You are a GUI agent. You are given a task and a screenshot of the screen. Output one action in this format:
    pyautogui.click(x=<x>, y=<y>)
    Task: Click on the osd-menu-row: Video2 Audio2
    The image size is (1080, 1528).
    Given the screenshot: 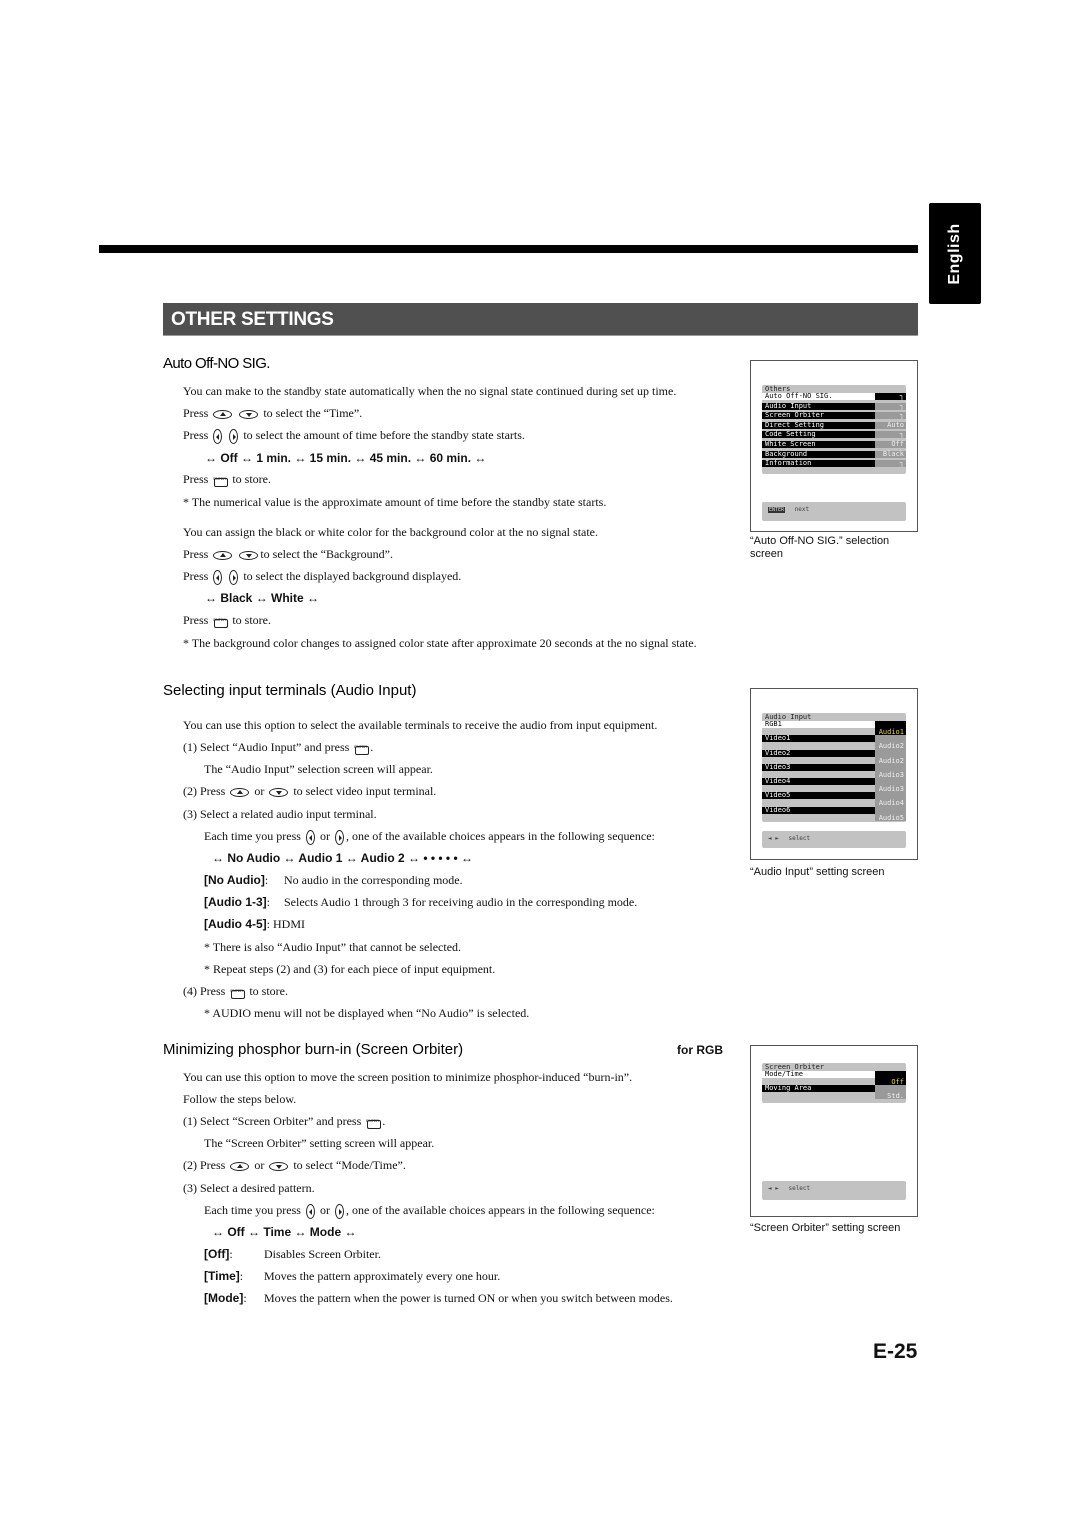 What is the action you would take?
    pyautogui.click(x=834, y=757)
    